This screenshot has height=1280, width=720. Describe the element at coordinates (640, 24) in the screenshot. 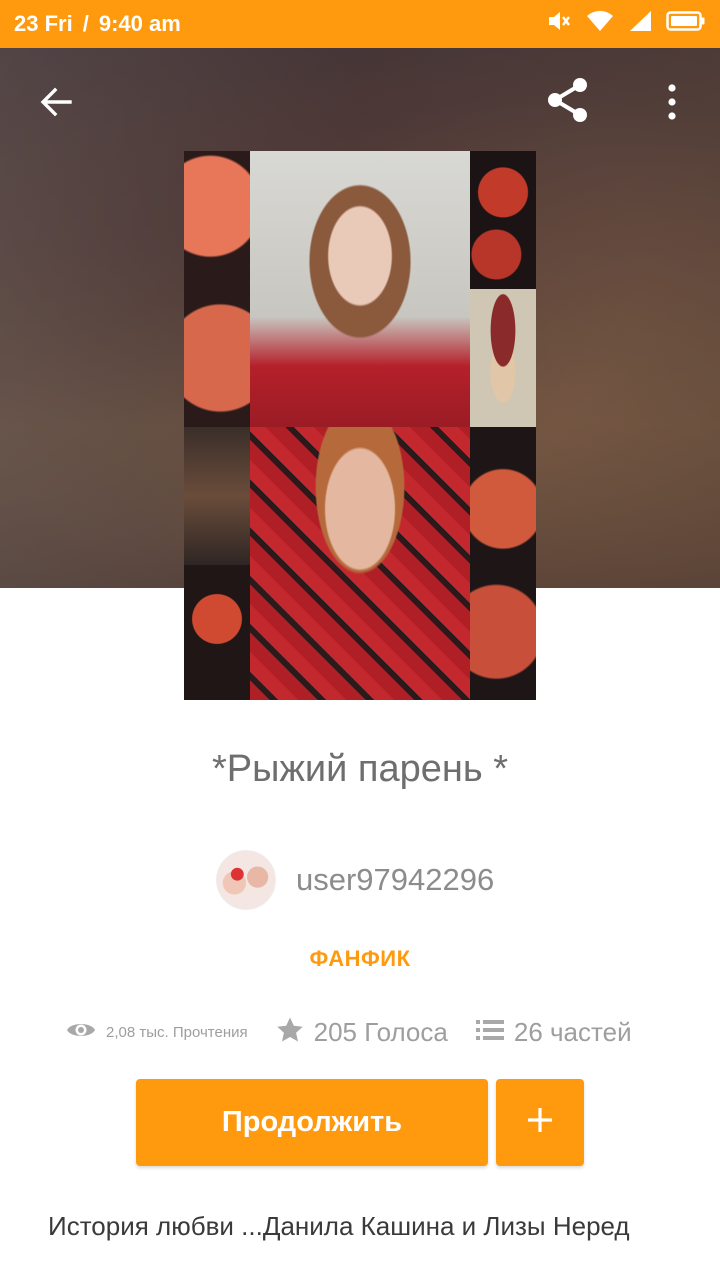

I see `signal-icon` at that location.